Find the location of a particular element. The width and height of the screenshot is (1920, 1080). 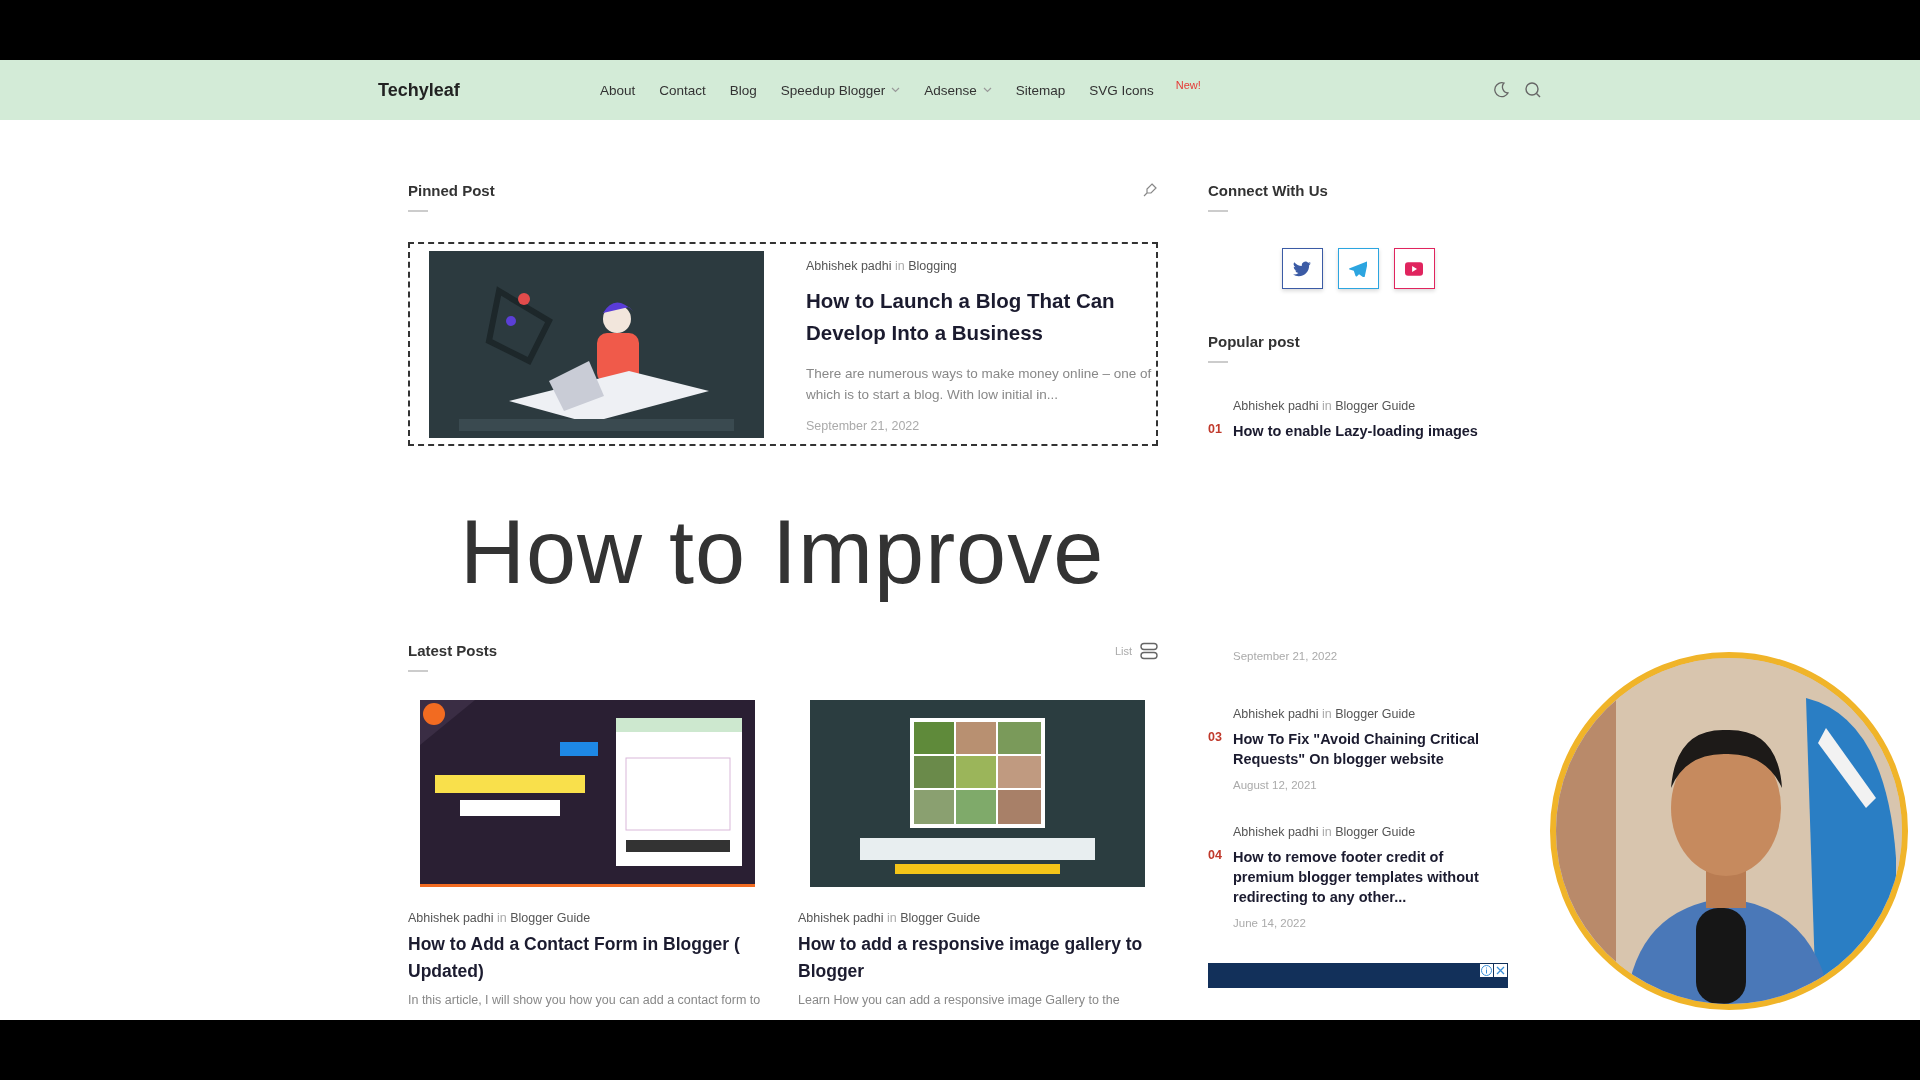

twitter-button is located at coordinates (1302, 268).